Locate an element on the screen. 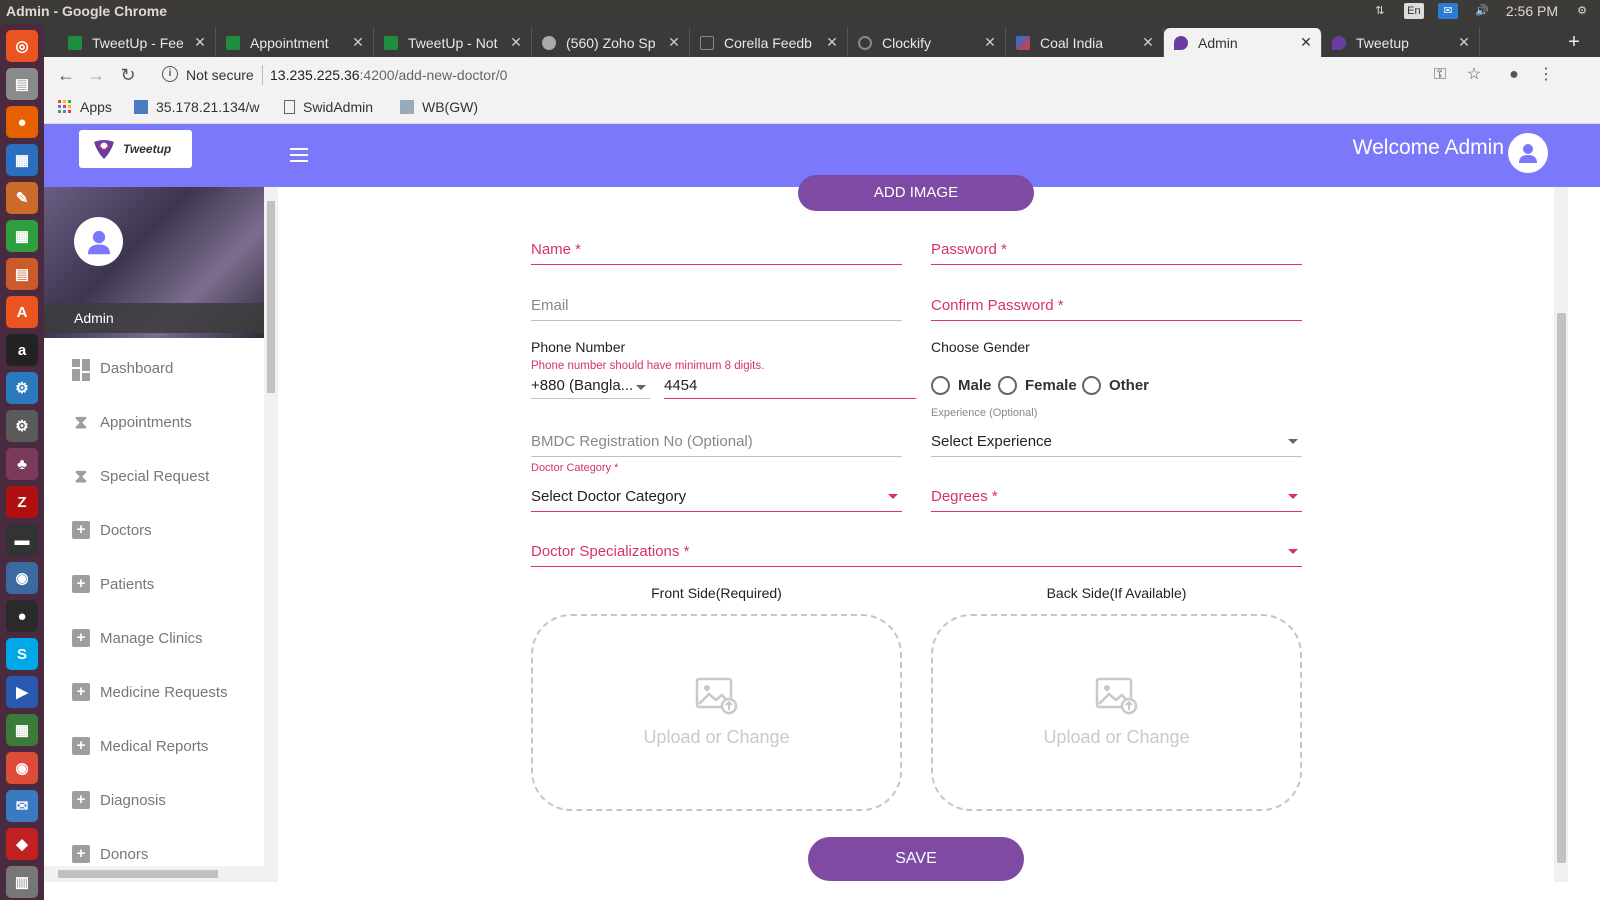  amazon-icon: a is located at coordinates (22, 350).